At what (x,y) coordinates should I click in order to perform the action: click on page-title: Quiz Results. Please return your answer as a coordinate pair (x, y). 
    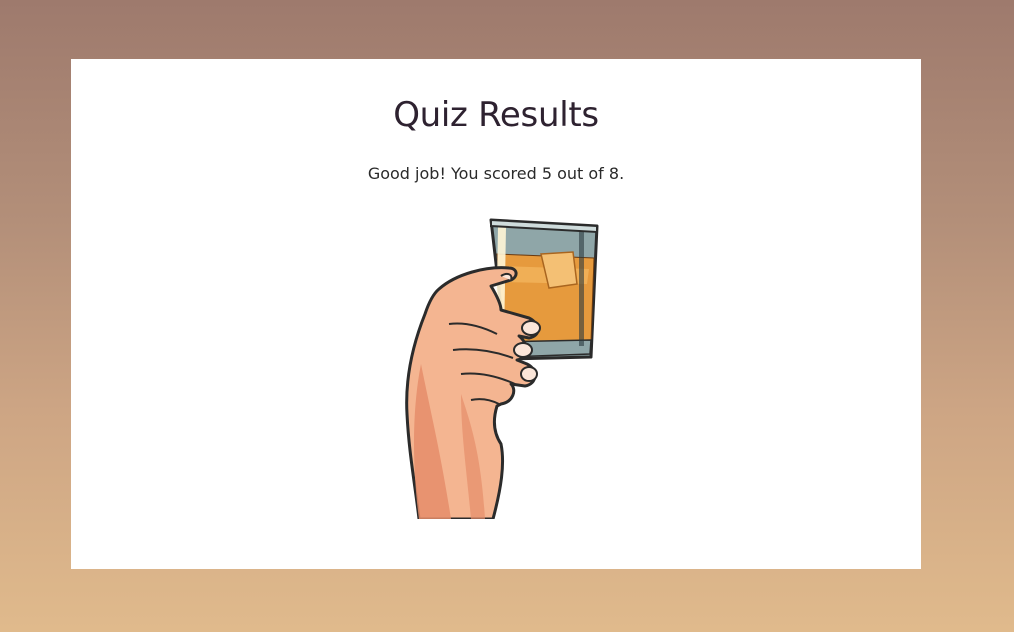
    Looking at the image, I should click on (496, 115).